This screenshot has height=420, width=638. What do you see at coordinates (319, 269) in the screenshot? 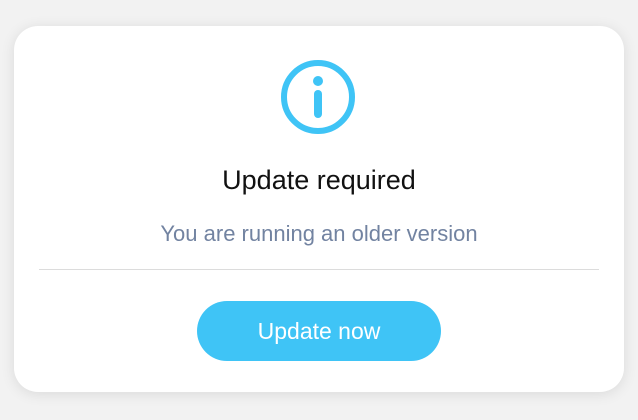
I see `divider` at bounding box center [319, 269].